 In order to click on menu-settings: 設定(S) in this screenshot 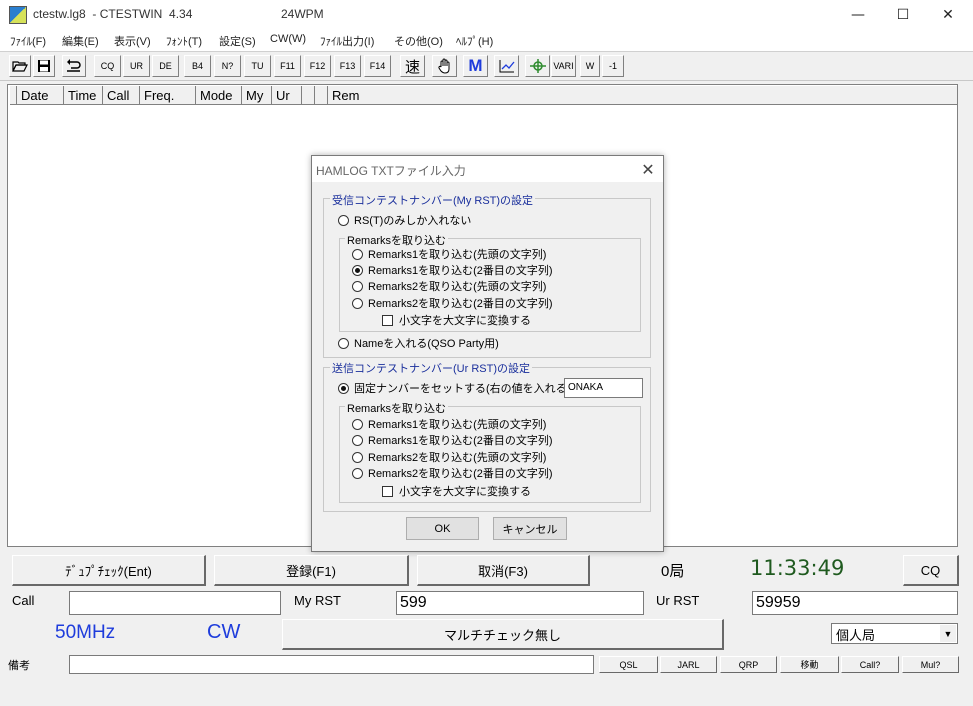, I will do `click(237, 41)`.